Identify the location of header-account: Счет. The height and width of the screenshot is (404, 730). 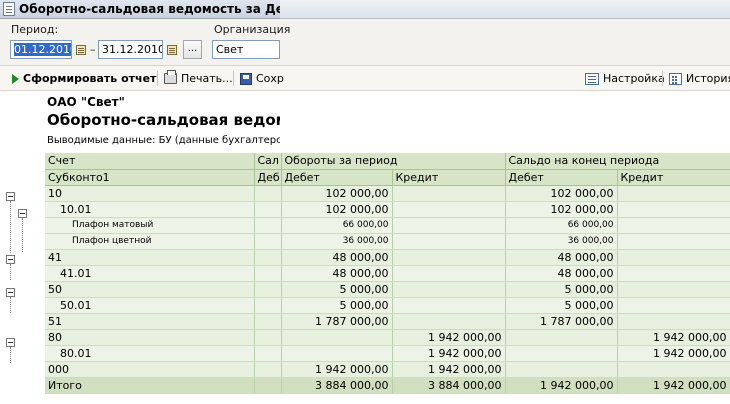
(150, 161).